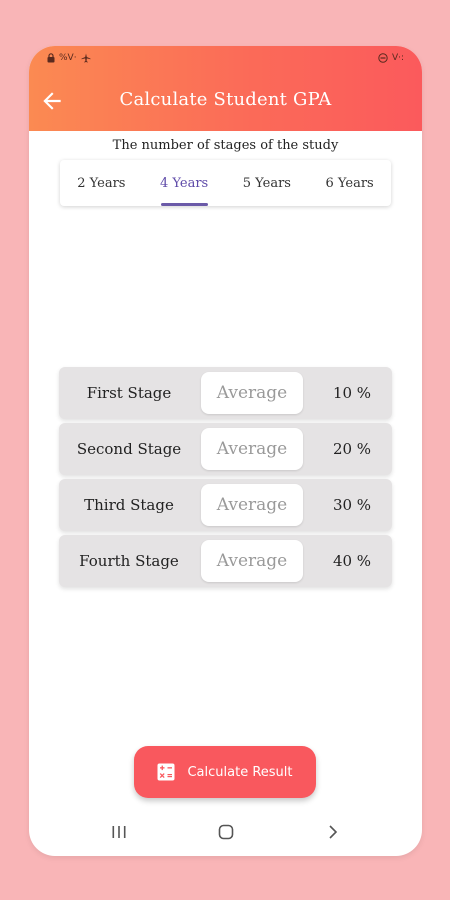  I want to click on calculate-result-label: Calculate Result, so click(240, 772).